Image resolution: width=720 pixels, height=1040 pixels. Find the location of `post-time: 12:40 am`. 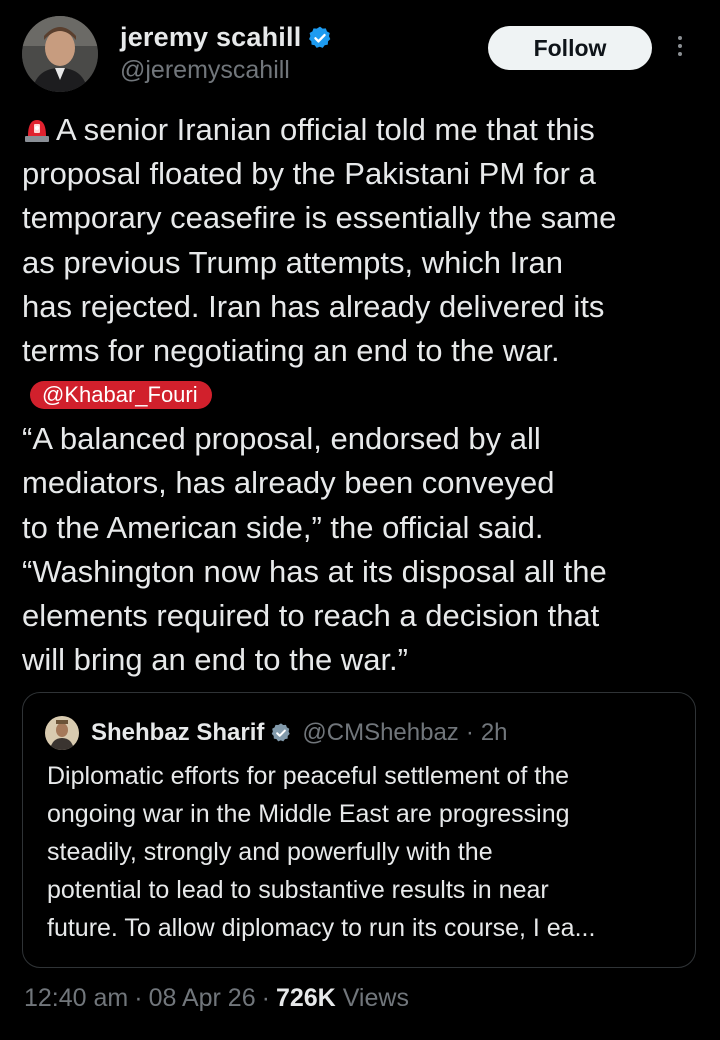

post-time: 12:40 am is located at coordinates (76, 998).